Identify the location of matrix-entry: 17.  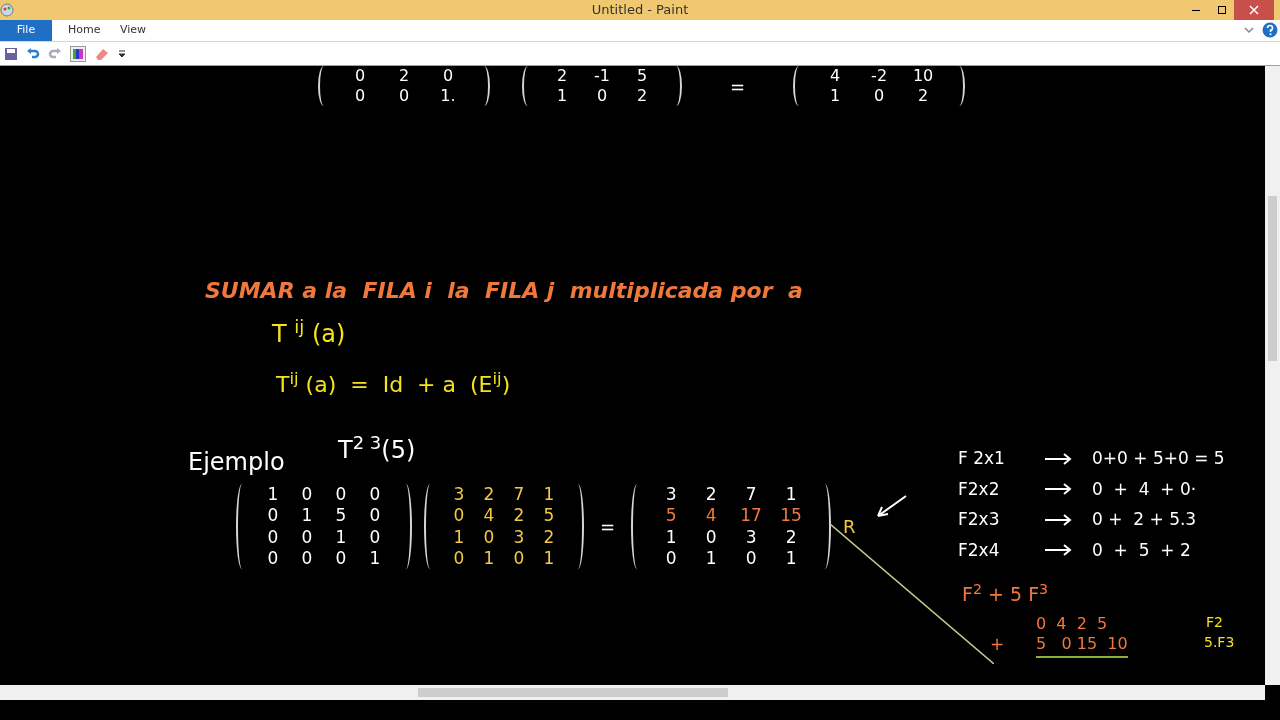
(751, 516).